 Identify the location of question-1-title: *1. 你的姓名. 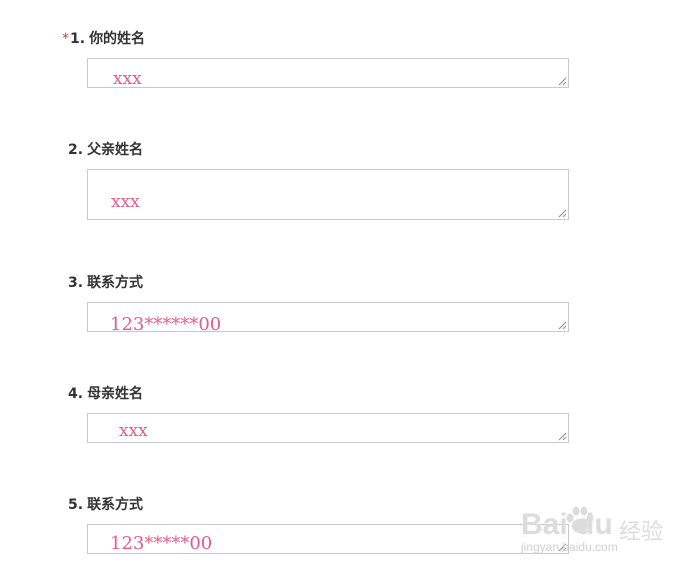
(103, 39).